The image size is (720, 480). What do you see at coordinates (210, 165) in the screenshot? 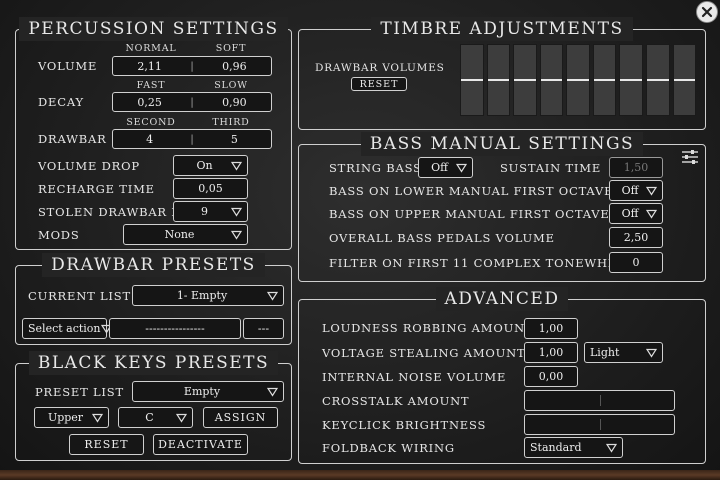
I see `volume-drop-dropdown: On` at bounding box center [210, 165].